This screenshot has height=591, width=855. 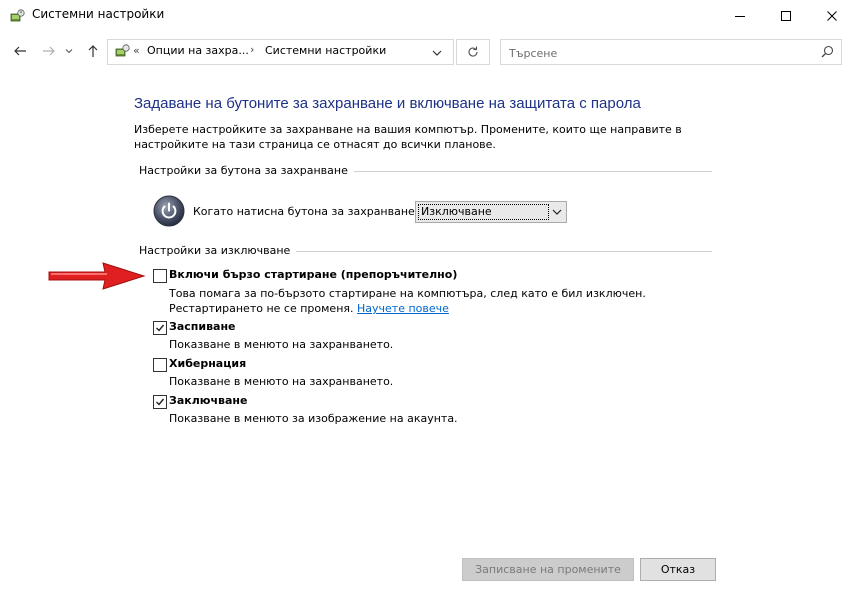 I want to click on shutdown-group-label: Настройки за изключване, so click(x=218, y=250).